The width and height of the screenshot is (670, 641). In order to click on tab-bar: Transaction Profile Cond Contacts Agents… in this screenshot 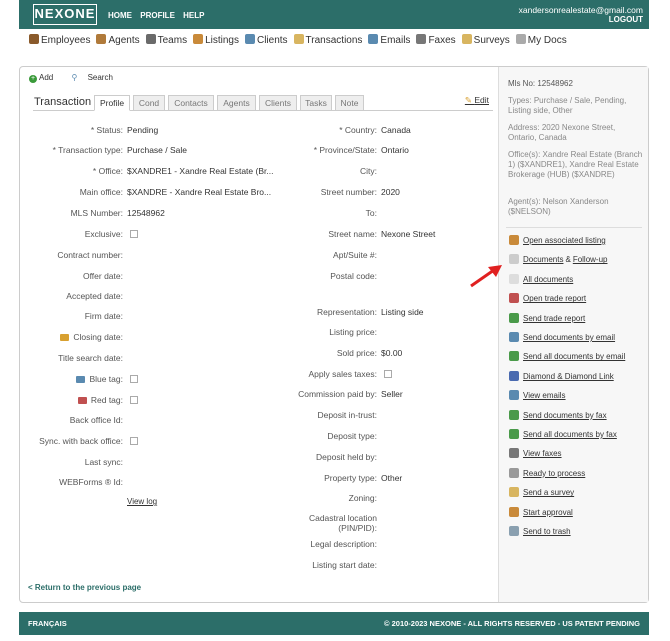, I will do `click(263, 102)`.